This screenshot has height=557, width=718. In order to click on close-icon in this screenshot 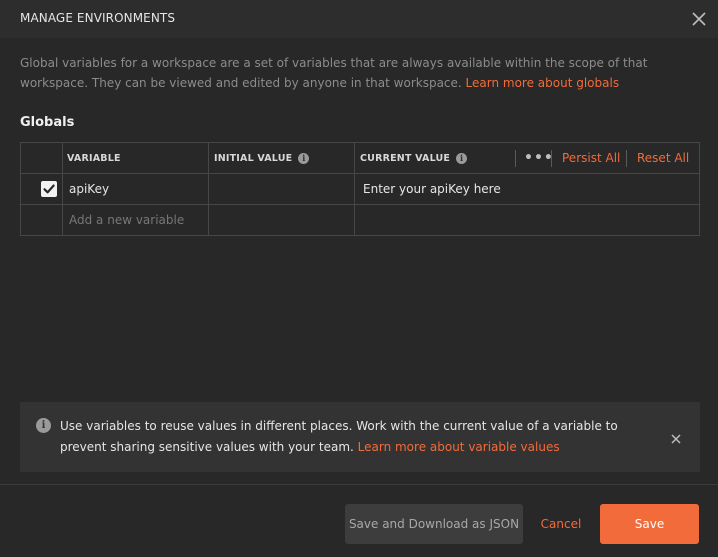, I will do `click(699, 19)`.